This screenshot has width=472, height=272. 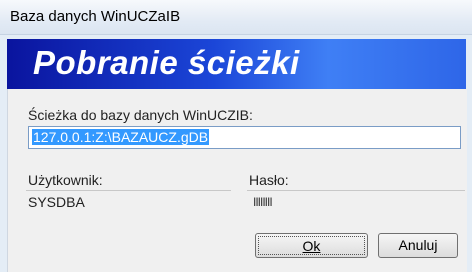 I want to click on cancel-button-label: Anuluj, so click(x=418, y=245).